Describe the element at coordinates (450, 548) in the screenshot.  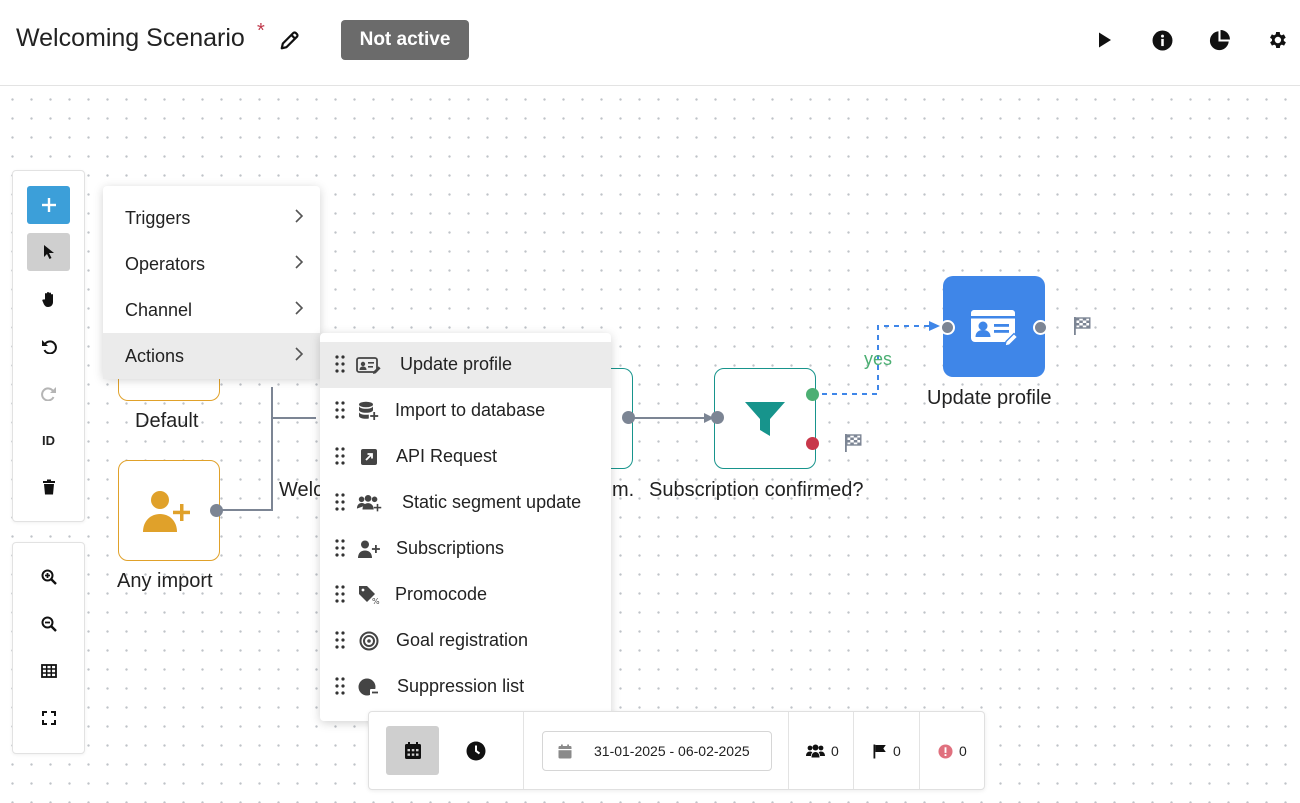
I see `submenu-item-label: Subscriptions` at that location.